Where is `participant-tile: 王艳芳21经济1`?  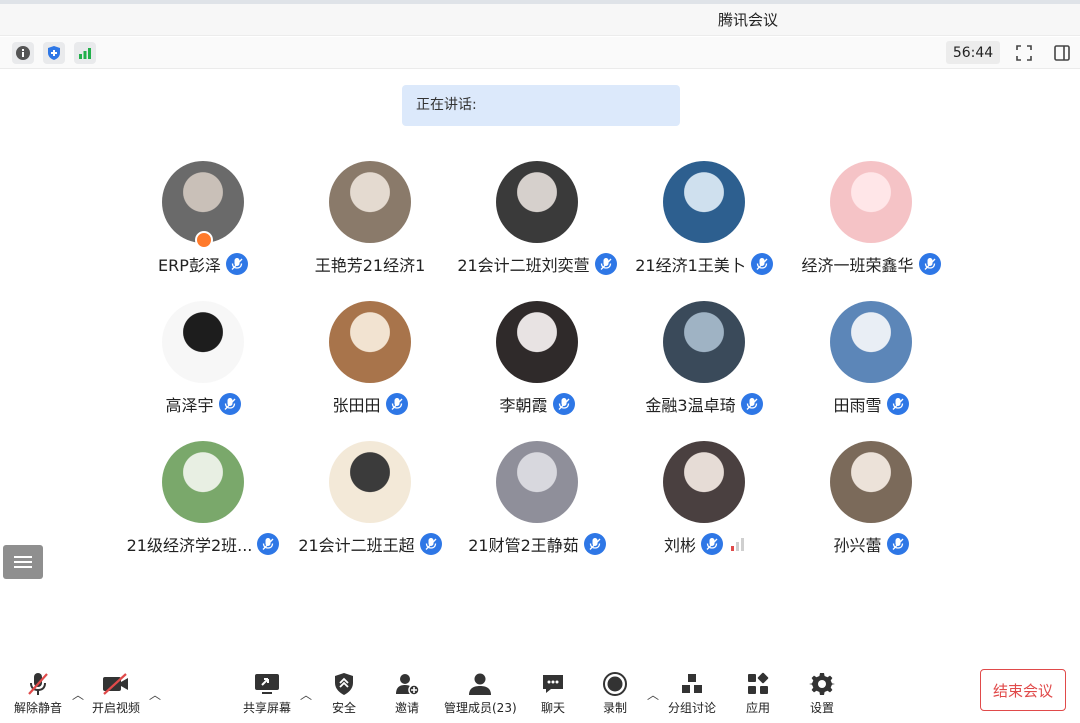
participant-tile: 王艳芳21经济1 is located at coordinates (370, 226).